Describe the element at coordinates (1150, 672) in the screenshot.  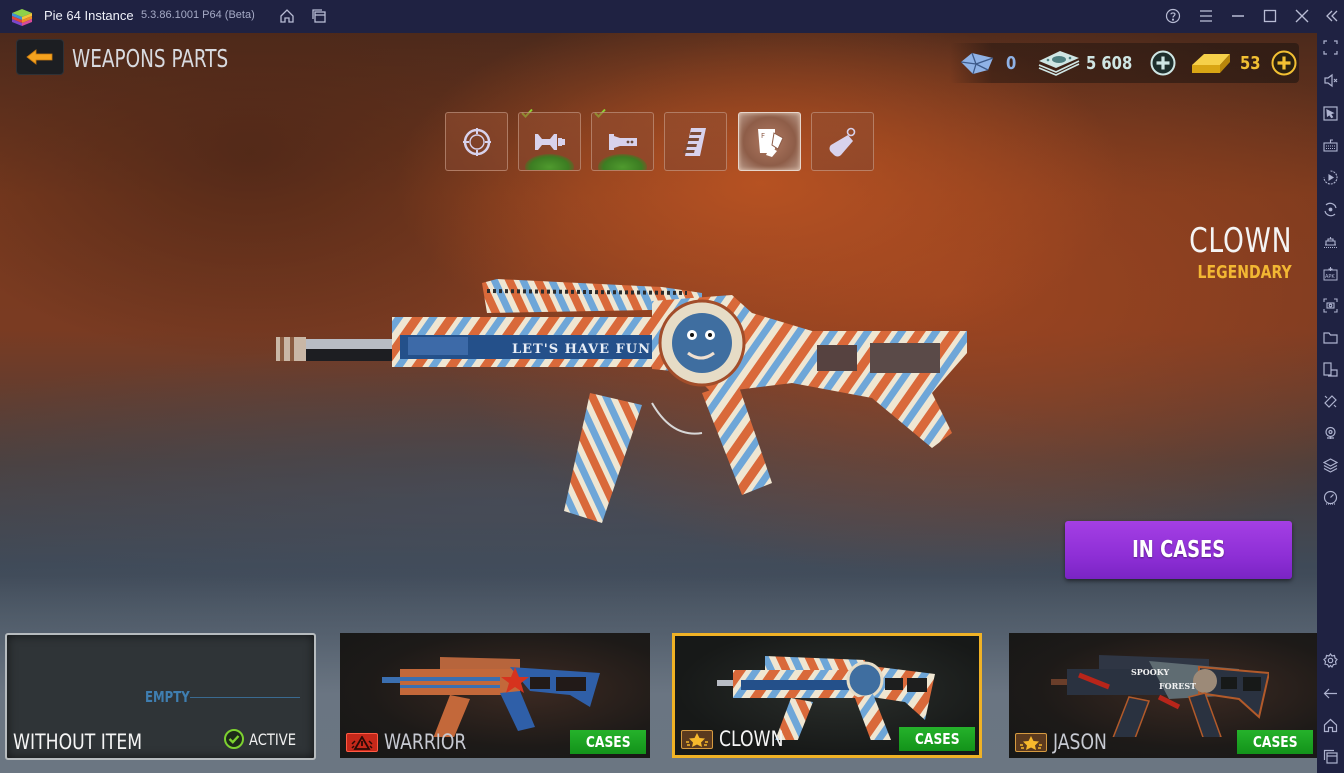
I see `weapon-engraving: SPOOKY` at that location.